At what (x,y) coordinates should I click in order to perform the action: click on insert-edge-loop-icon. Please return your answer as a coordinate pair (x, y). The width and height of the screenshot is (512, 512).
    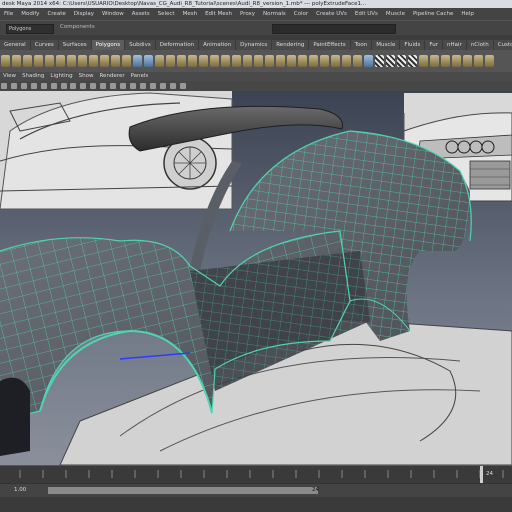
    Looking at the image, I should click on (313, 61).